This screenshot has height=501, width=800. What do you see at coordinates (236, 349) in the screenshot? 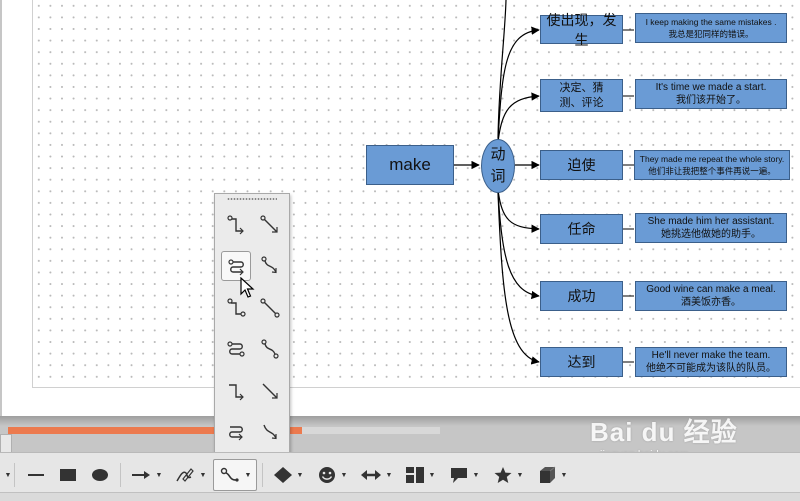
I see `connector-circle-ends-icon` at bounding box center [236, 349].